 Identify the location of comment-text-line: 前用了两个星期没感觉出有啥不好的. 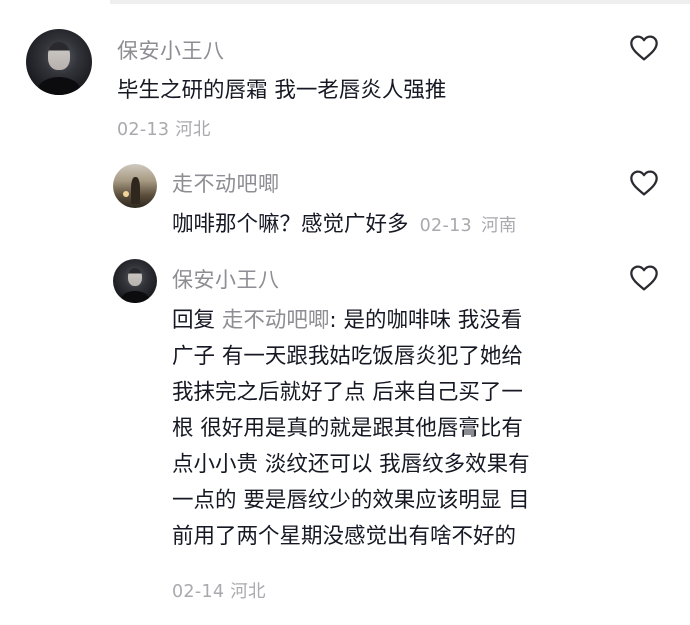
(344, 536).